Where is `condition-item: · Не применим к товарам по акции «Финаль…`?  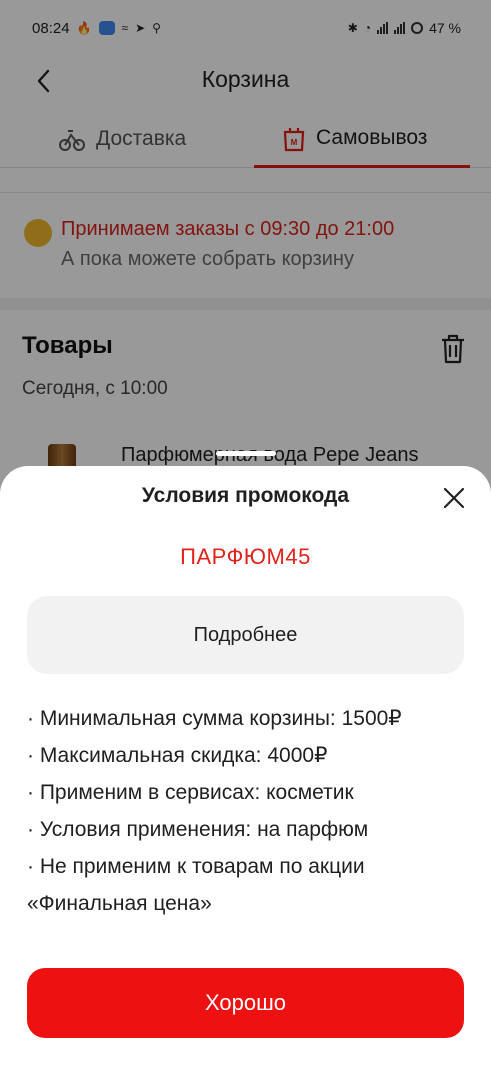 condition-item: · Не применим к товарам по акции «Финаль… is located at coordinates (196, 885).